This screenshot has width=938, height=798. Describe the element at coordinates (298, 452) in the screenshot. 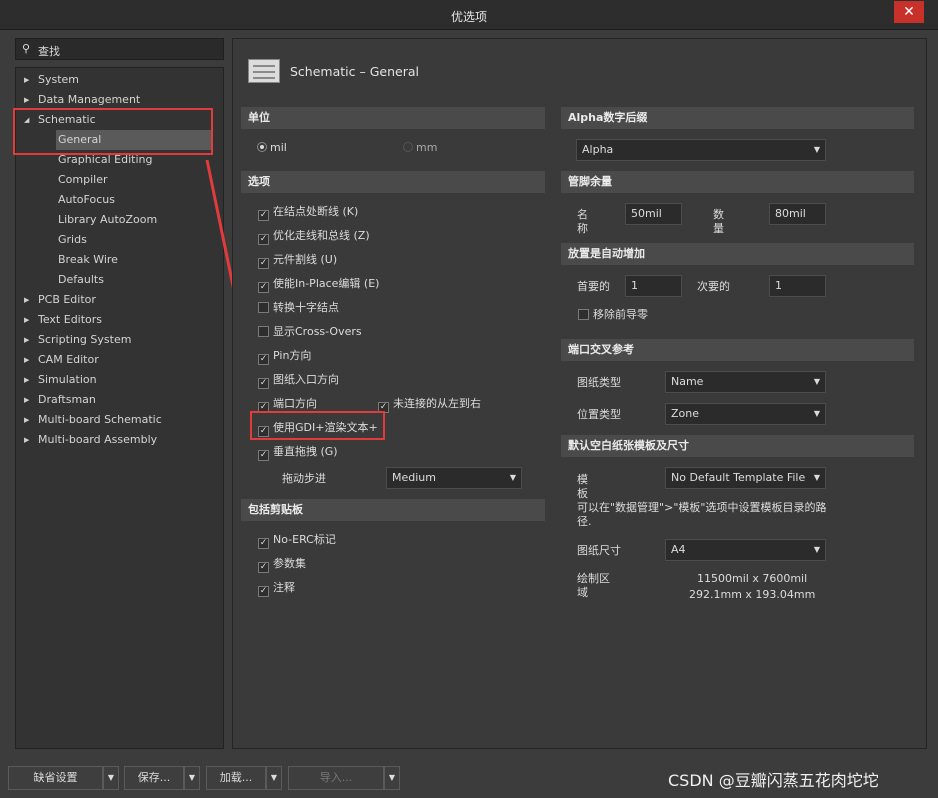

I see `checkbox-vertical-drag: ✓ 垂直拖拽 (G)` at that location.